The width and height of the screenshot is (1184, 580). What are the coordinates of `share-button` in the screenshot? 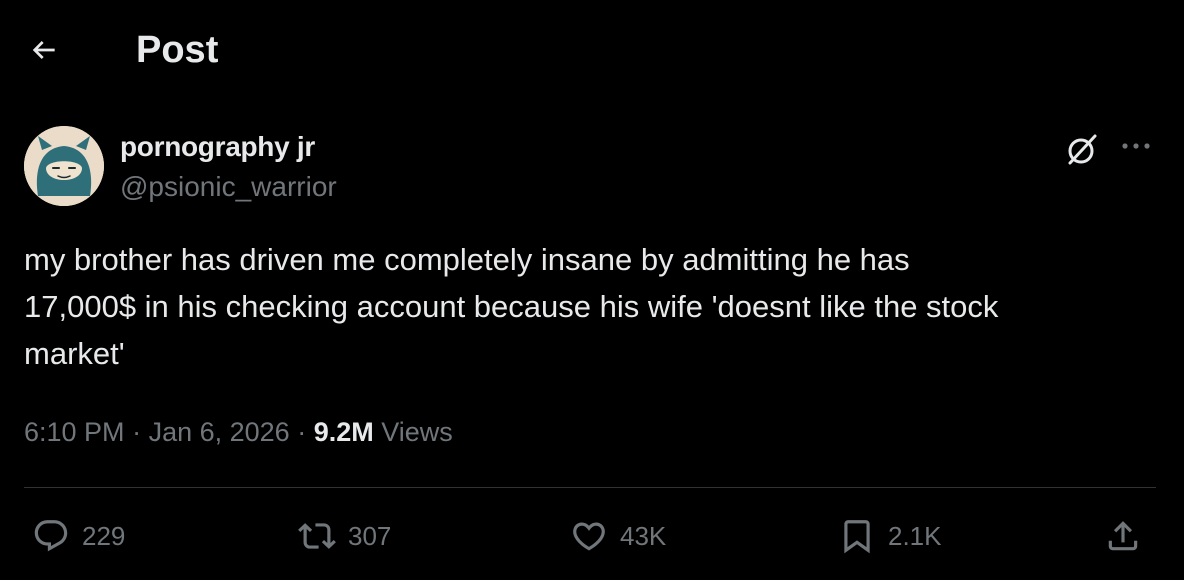 It's located at (1123, 536).